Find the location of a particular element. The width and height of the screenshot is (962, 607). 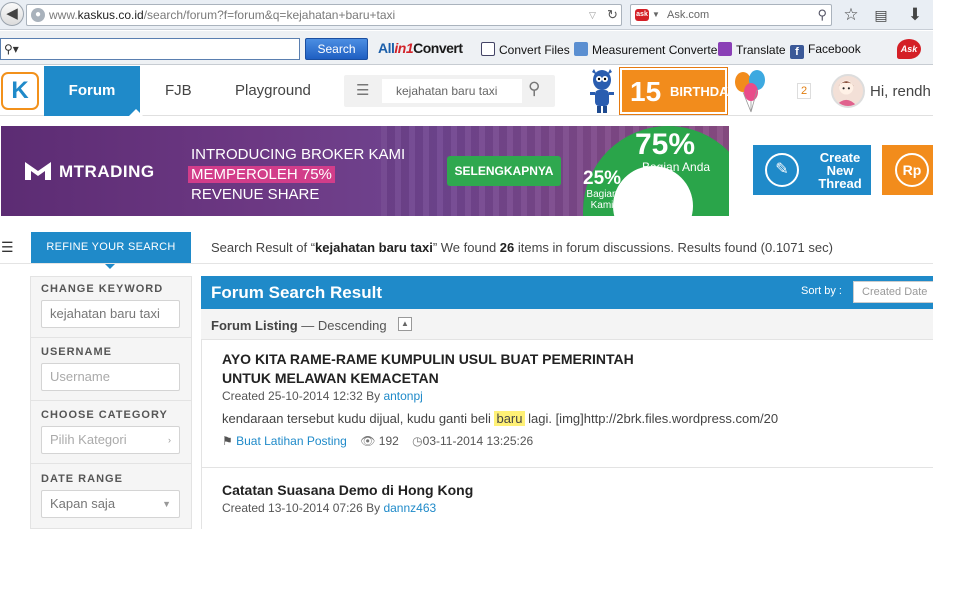

forum-listing-bar: Forum Listing — Descending ▲ is located at coordinates (567, 324).